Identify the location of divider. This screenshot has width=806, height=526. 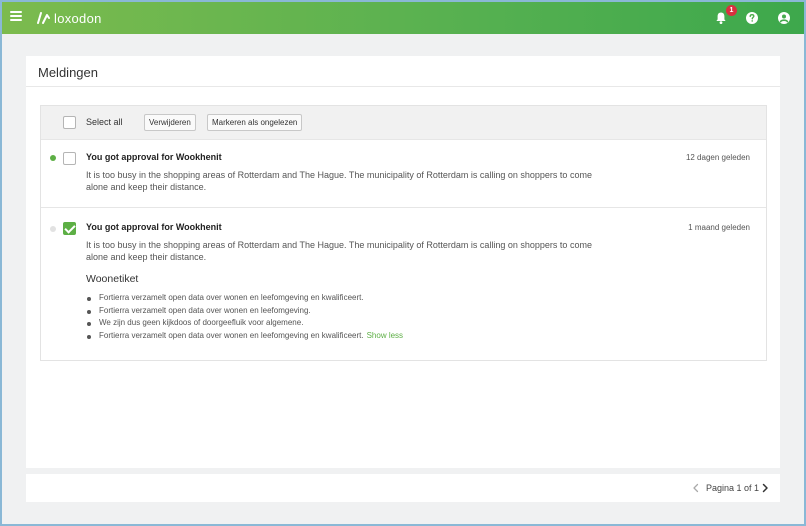
(403, 86).